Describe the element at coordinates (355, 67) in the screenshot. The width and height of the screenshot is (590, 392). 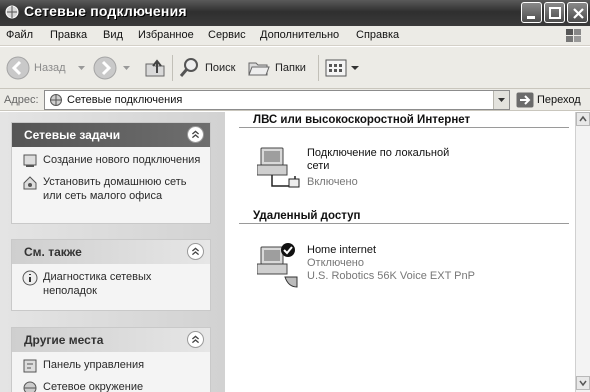
I see `views-dropdown-icon` at that location.